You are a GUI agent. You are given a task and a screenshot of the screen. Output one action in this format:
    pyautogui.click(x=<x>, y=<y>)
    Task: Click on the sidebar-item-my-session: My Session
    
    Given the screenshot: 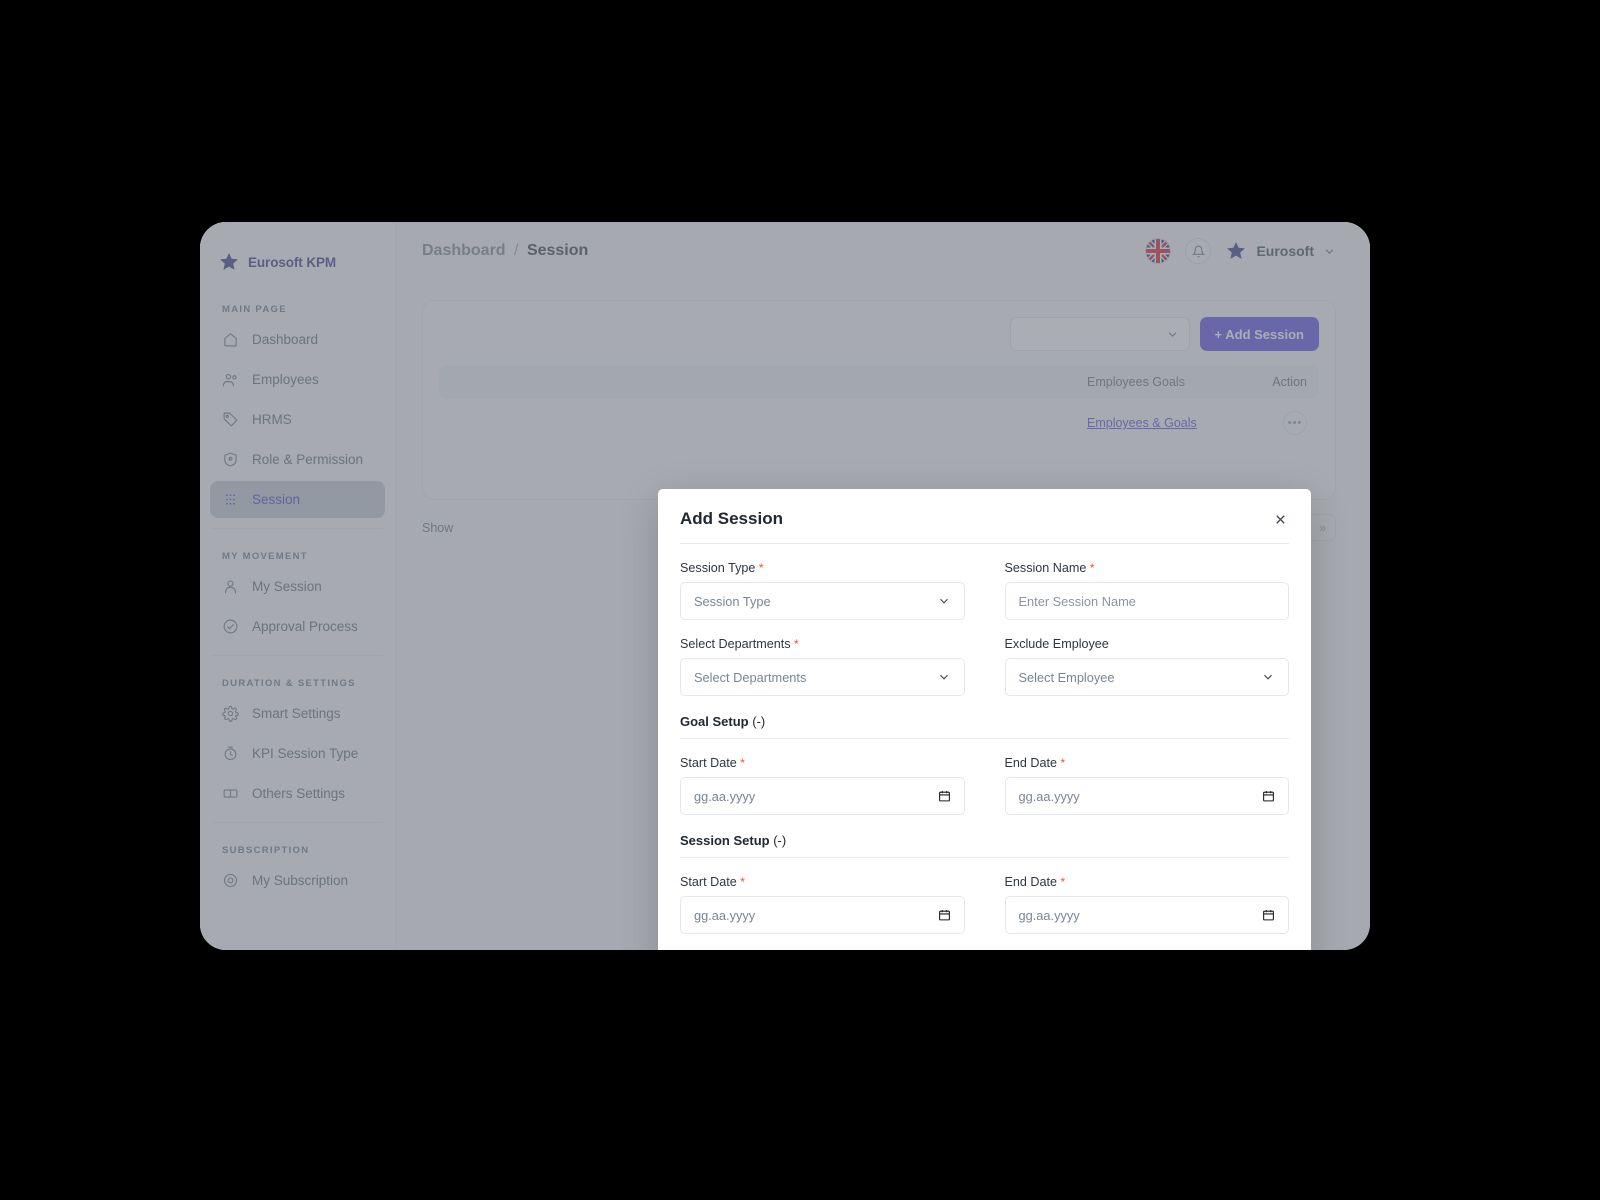 What is the action you would take?
    pyautogui.click(x=297, y=586)
    